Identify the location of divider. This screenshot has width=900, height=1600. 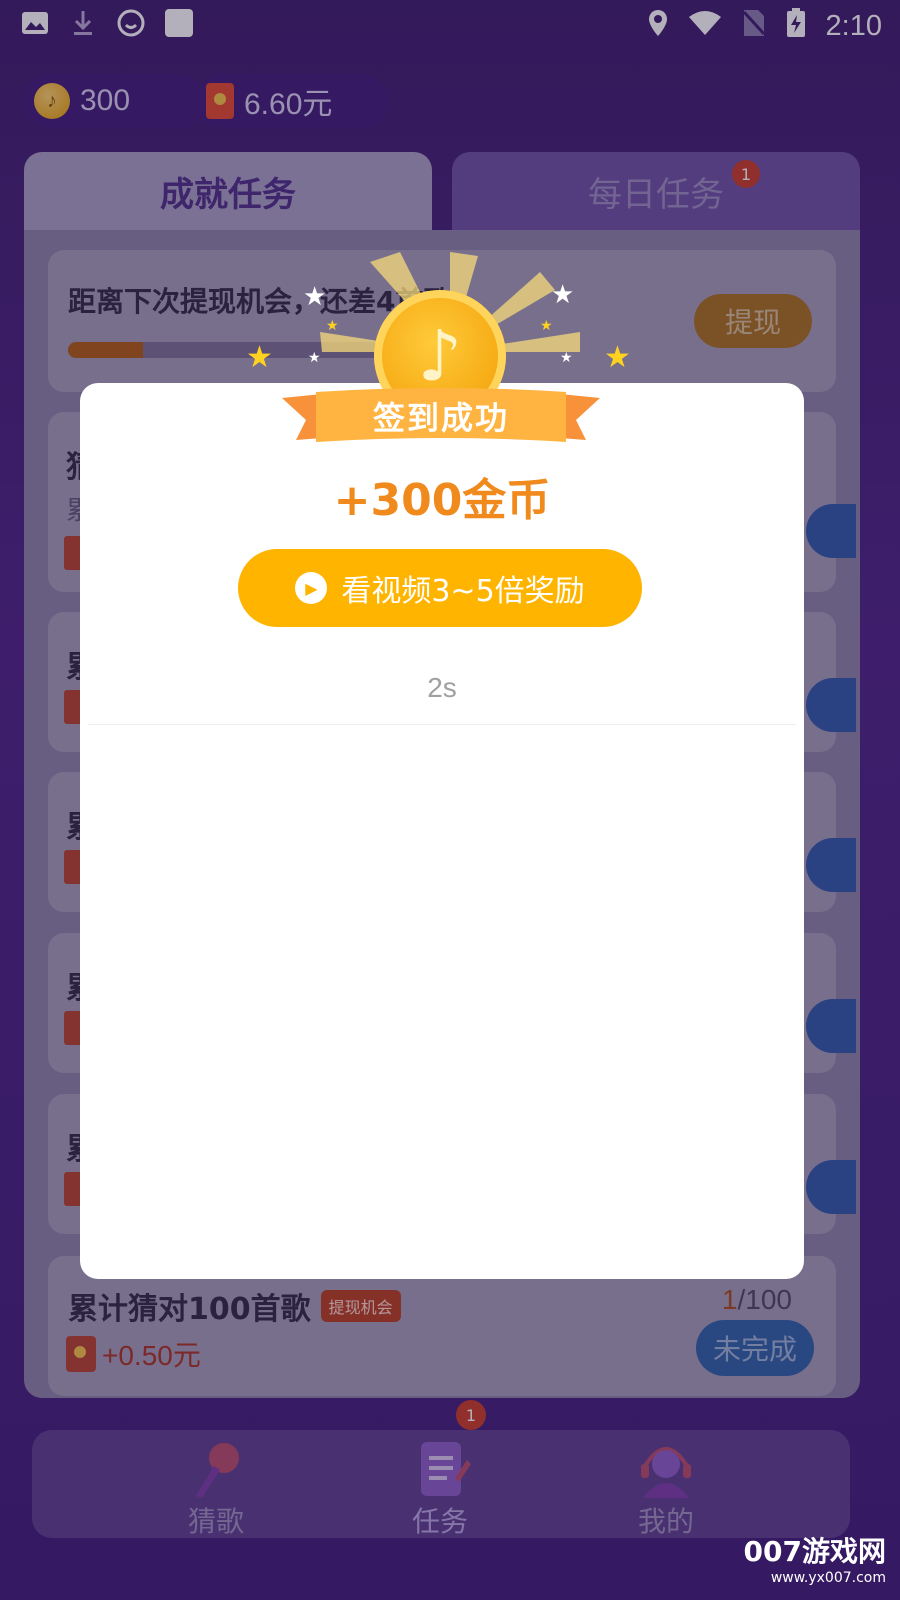
(442, 724).